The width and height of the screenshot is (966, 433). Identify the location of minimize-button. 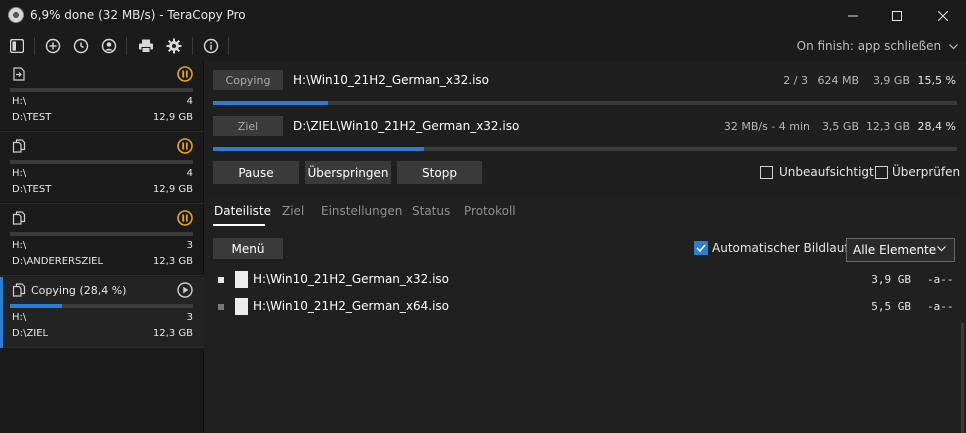
(853, 15).